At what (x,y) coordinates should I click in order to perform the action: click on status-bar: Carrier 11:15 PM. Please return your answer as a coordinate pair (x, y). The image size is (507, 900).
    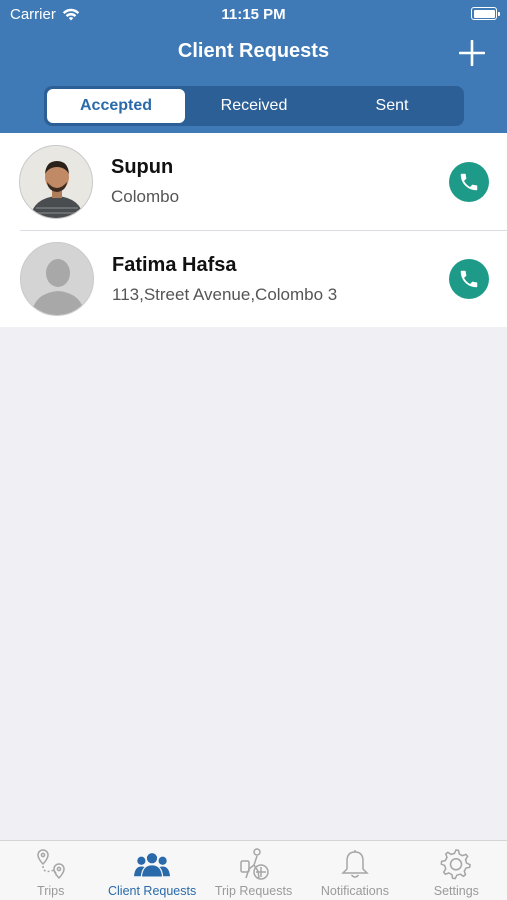
    Looking at the image, I should click on (253, 14).